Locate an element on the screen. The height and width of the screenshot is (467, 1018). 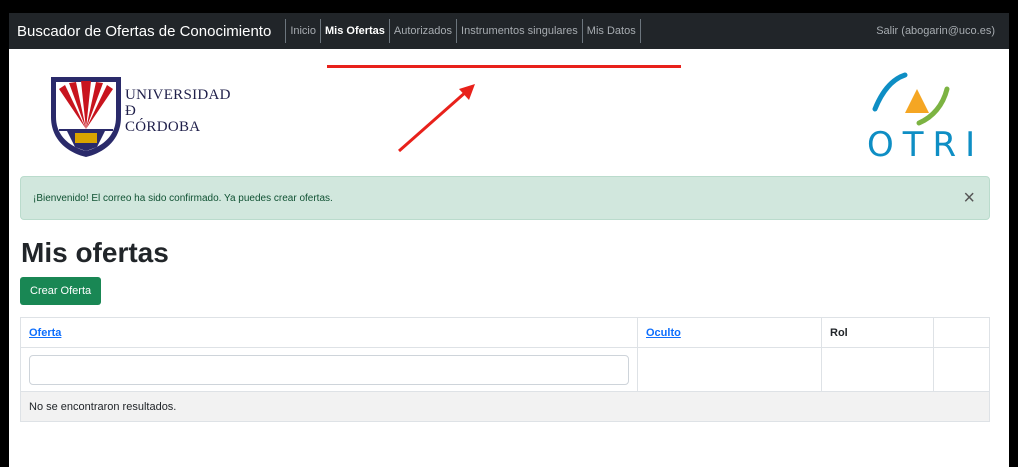
filter-cell-rol is located at coordinates (877, 369).